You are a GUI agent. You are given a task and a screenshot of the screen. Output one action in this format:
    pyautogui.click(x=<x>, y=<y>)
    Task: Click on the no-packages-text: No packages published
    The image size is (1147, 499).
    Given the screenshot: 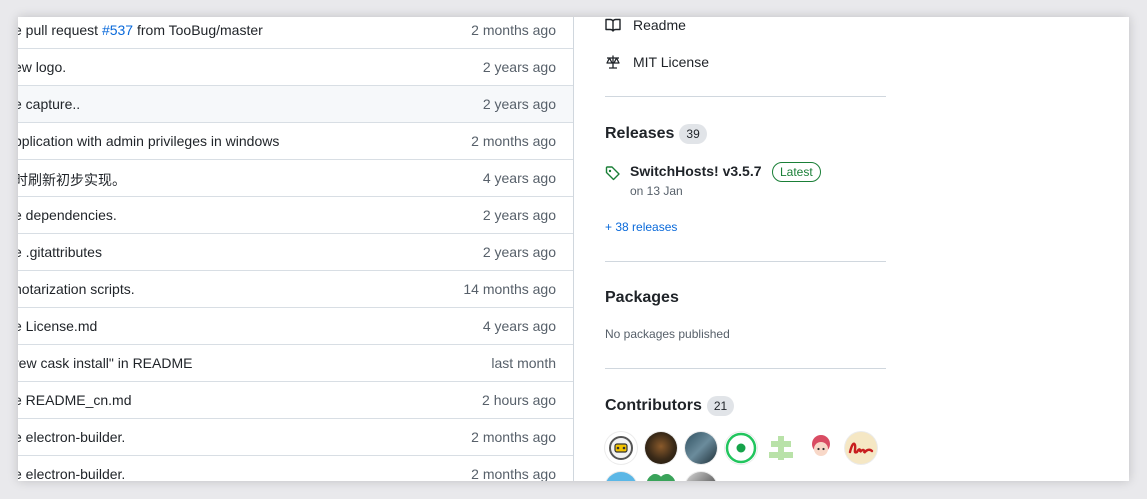 What is the action you would take?
    pyautogui.click(x=667, y=334)
    